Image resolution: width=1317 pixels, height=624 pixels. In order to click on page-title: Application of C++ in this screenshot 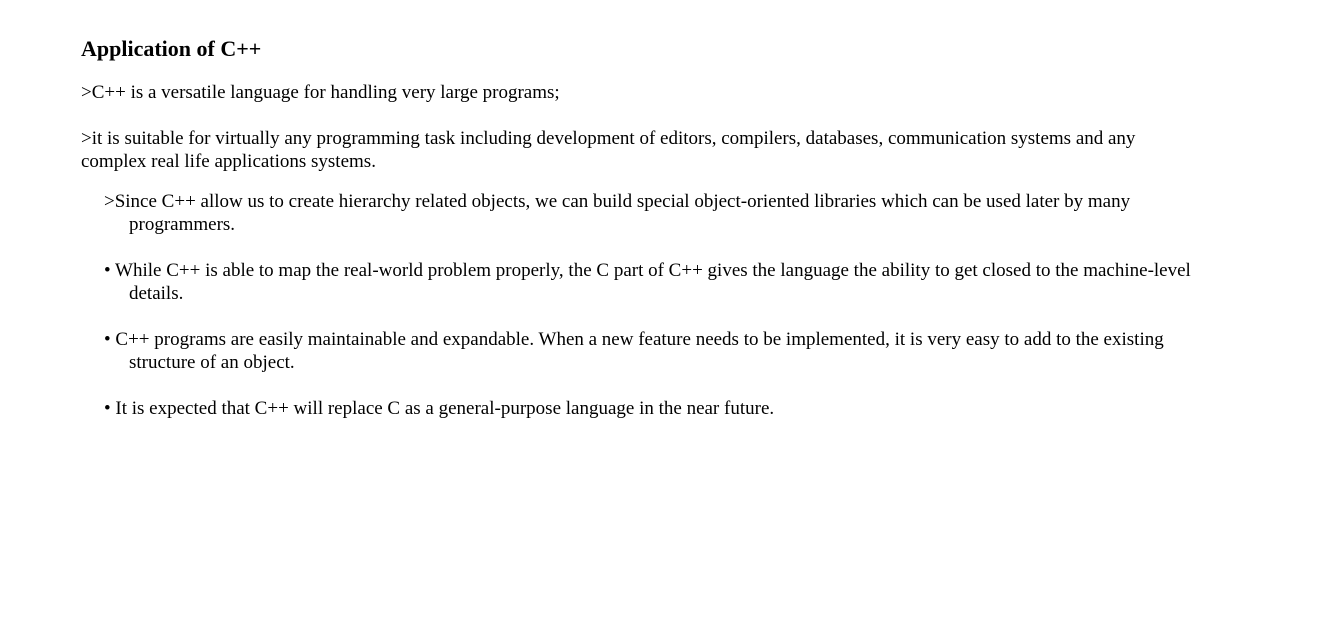, I will do `click(171, 48)`.